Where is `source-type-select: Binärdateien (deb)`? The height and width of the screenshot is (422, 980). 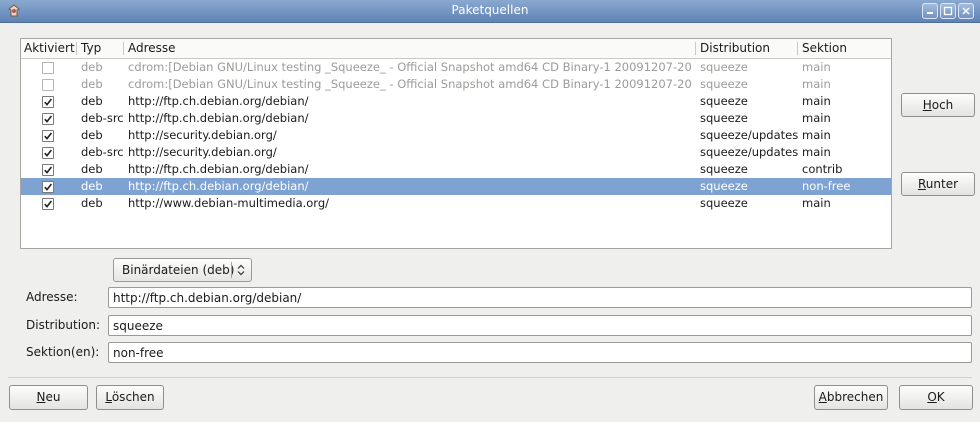 source-type-select: Binärdateien (deb) is located at coordinates (182, 270).